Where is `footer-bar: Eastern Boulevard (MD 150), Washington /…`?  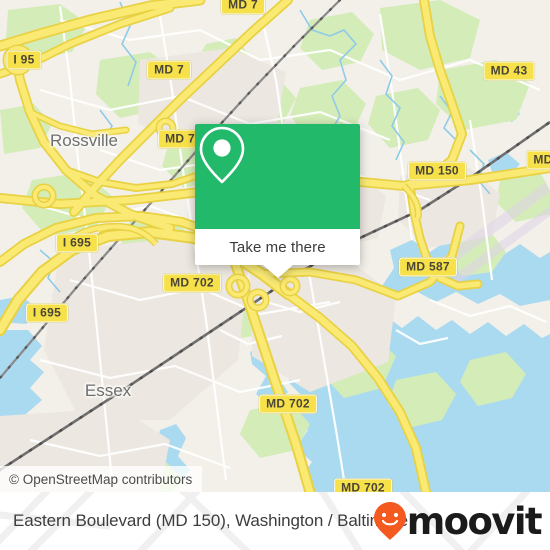 footer-bar: Eastern Boulevard (MD 150), Washington /… is located at coordinates (275, 521).